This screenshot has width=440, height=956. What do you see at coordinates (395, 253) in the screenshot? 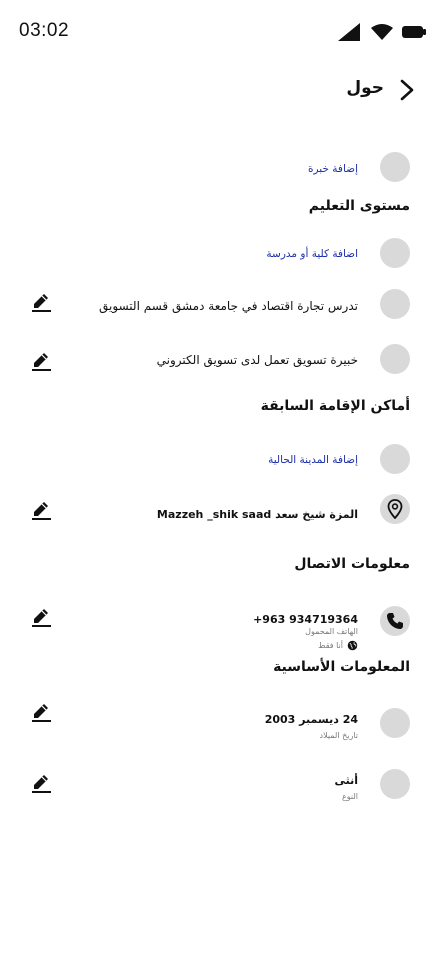
I see `add-school-placeholder-icon` at bounding box center [395, 253].